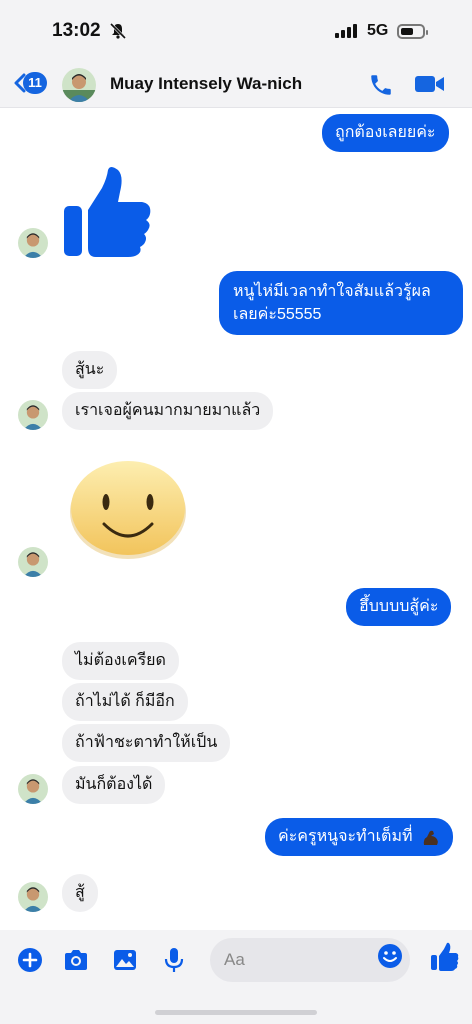 This screenshot has height=1024, width=472. Describe the element at coordinates (168, 411) in the screenshot. I see `incoming-message: เราเจอผู้คนมากมายมาแล้ว` at that location.